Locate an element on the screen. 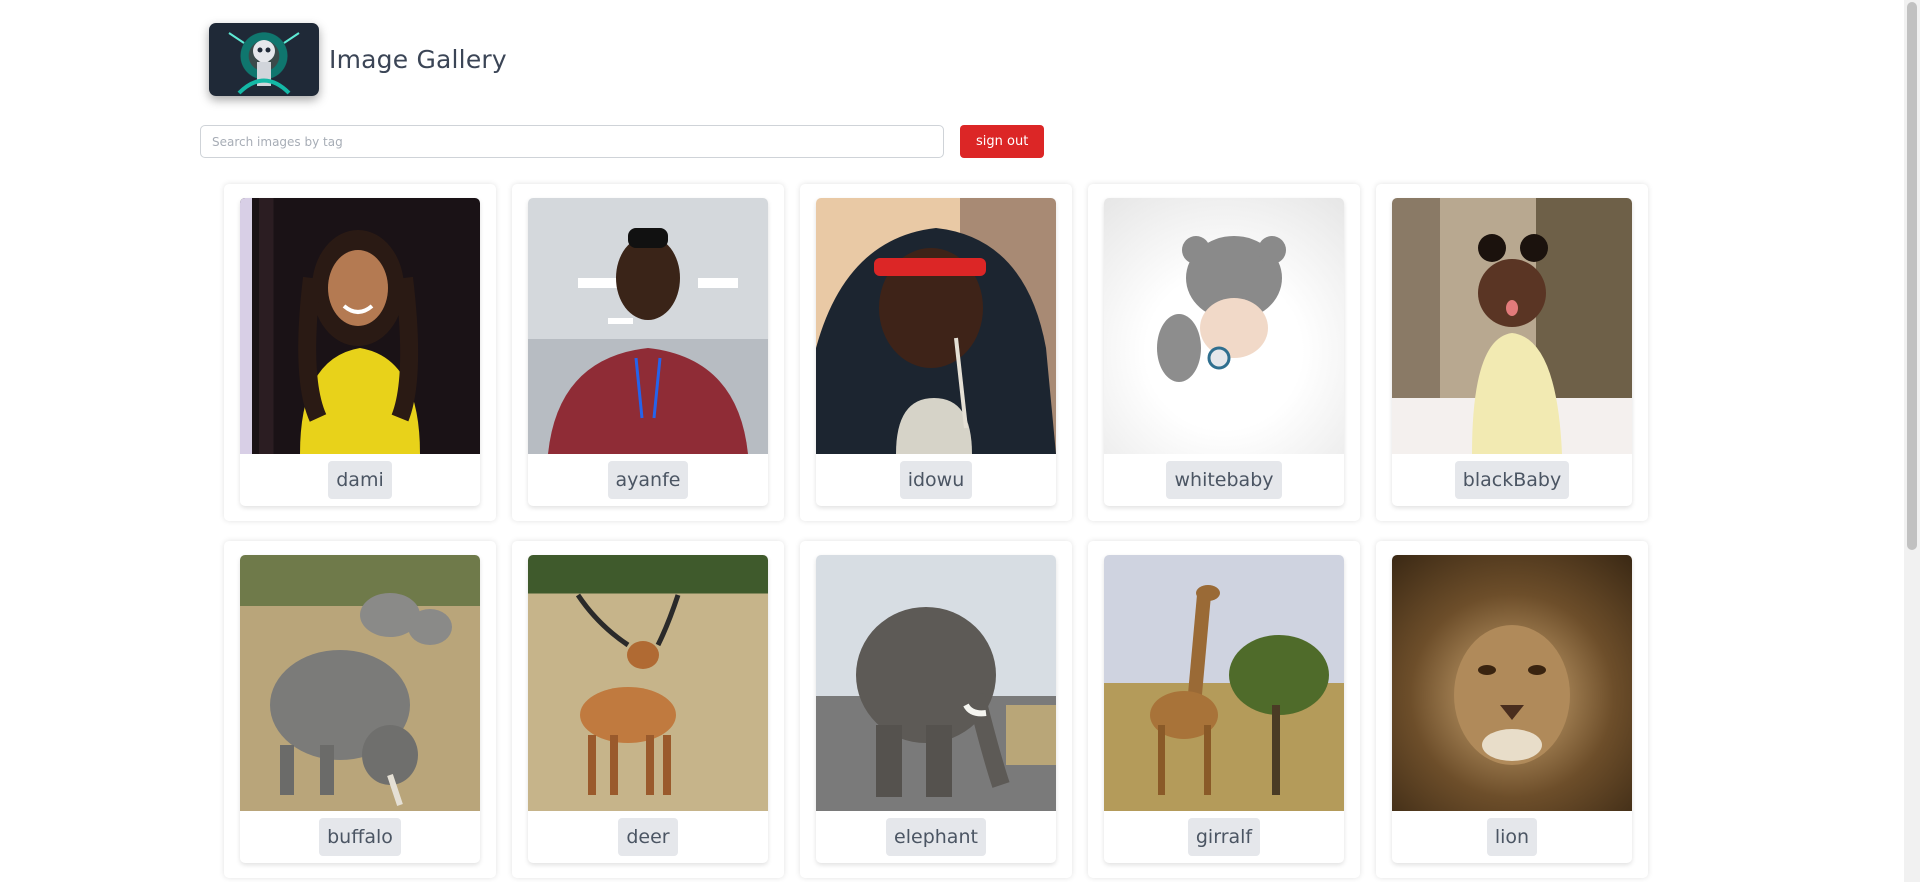  image-tag: idowu is located at coordinates (936, 480).